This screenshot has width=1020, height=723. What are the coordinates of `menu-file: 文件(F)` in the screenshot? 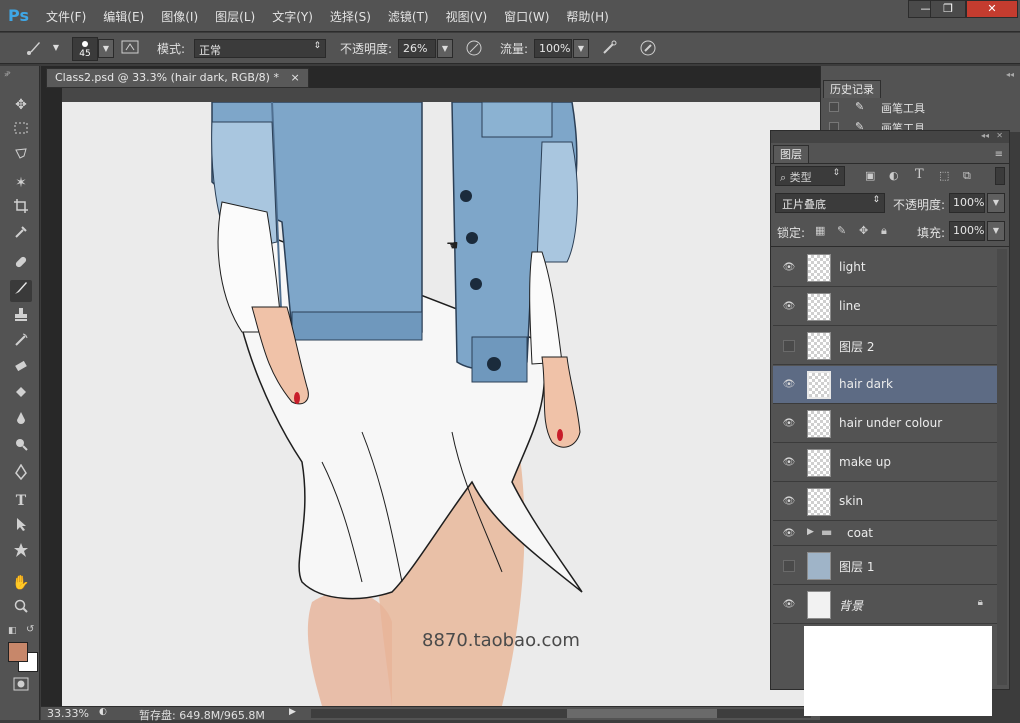 It's located at (66, 16).